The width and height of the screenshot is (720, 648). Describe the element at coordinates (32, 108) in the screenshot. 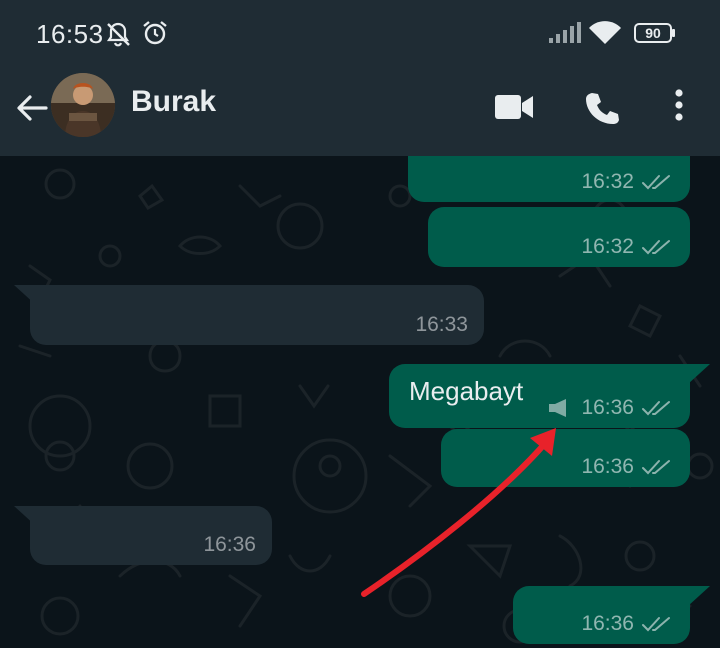

I see `back-arrow-icon` at that location.